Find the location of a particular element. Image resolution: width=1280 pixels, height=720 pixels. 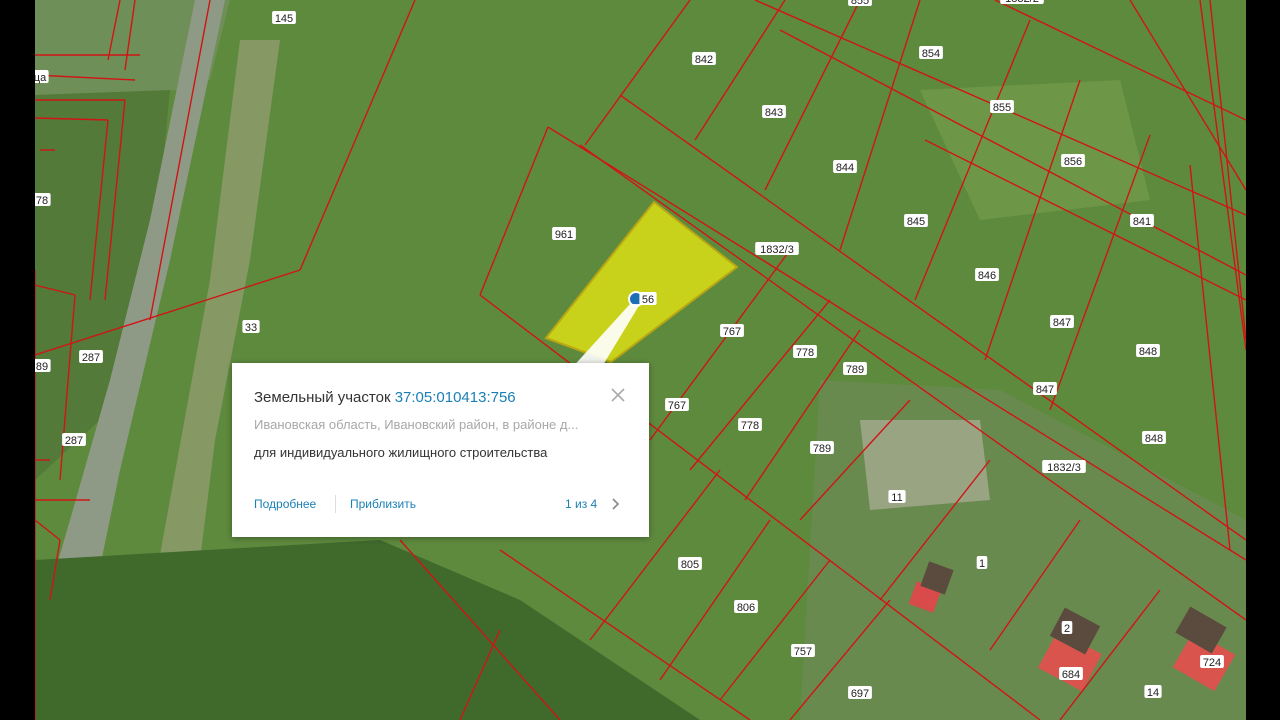

zoom-to-link: Приблизить is located at coordinates (383, 504).